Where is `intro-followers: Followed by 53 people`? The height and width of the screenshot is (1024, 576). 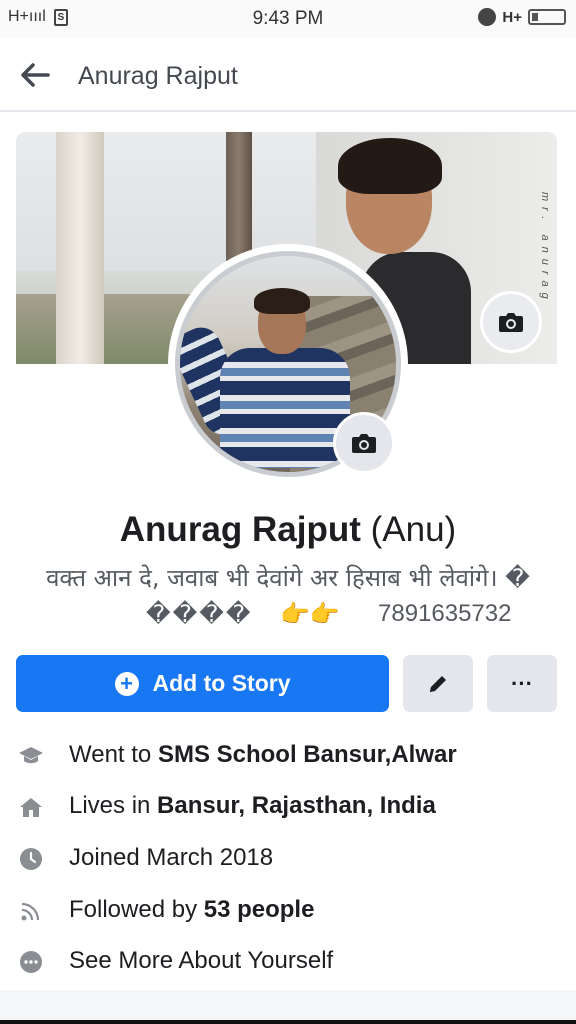
intro-followers: Followed by 53 people is located at coordinates (288, 911).